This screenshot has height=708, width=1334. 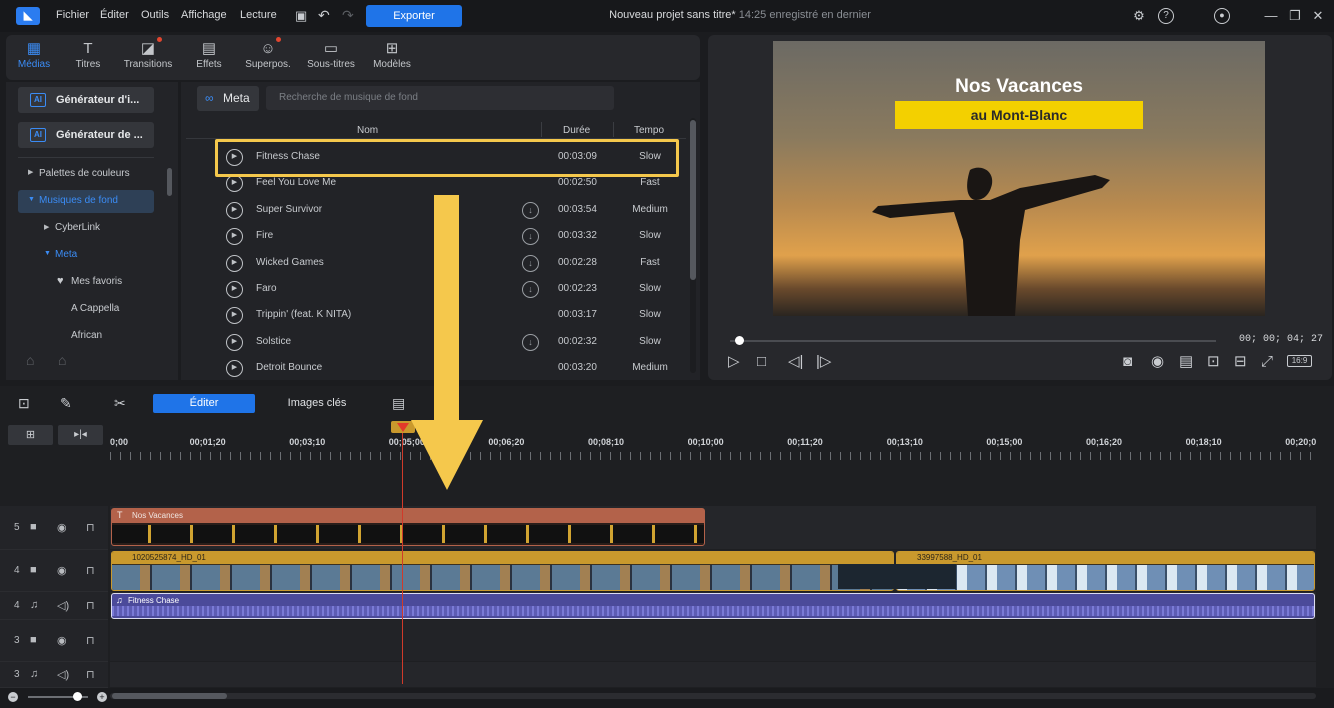 I want to click on aspect-ratio-button: 16:9, so click(x=1299, y=361).